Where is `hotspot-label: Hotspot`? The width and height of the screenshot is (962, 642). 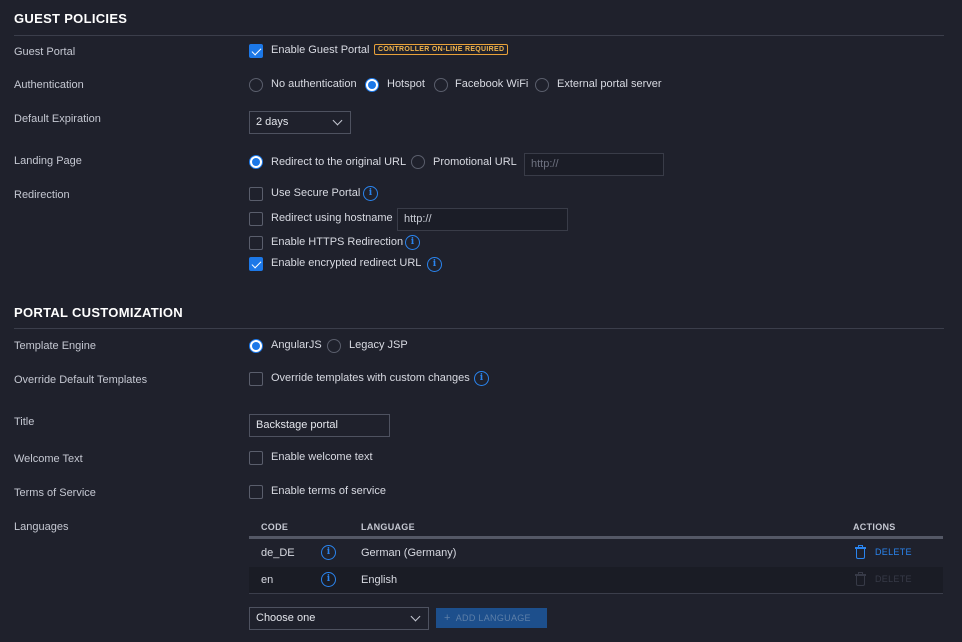
hotspot-label: Hotspot is located at coordinates (406, 84).